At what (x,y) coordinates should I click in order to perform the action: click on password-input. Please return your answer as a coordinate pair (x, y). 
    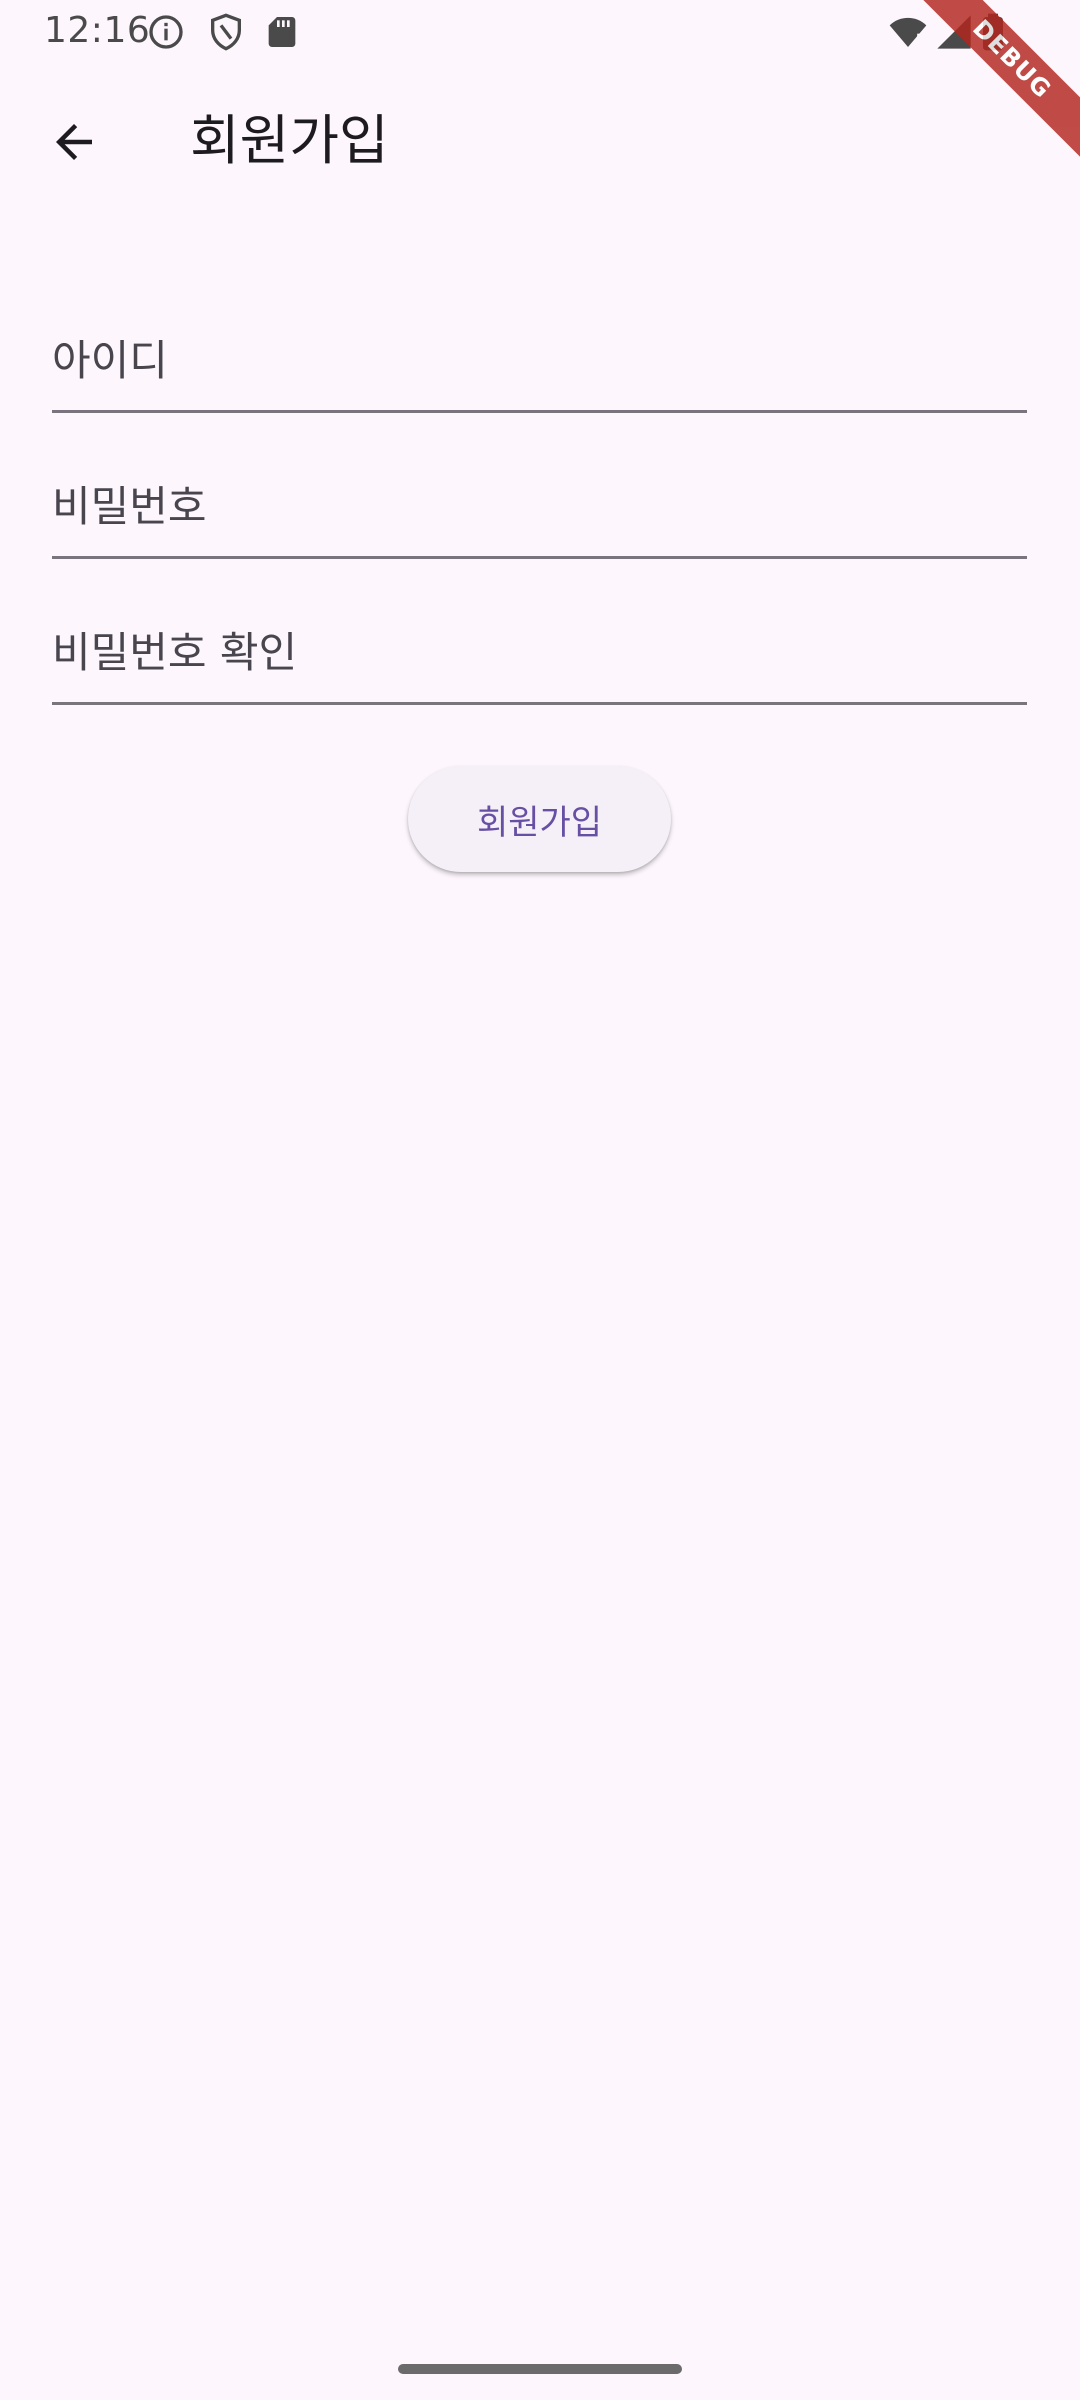
    Looking at the image, I should click on (539, 501).